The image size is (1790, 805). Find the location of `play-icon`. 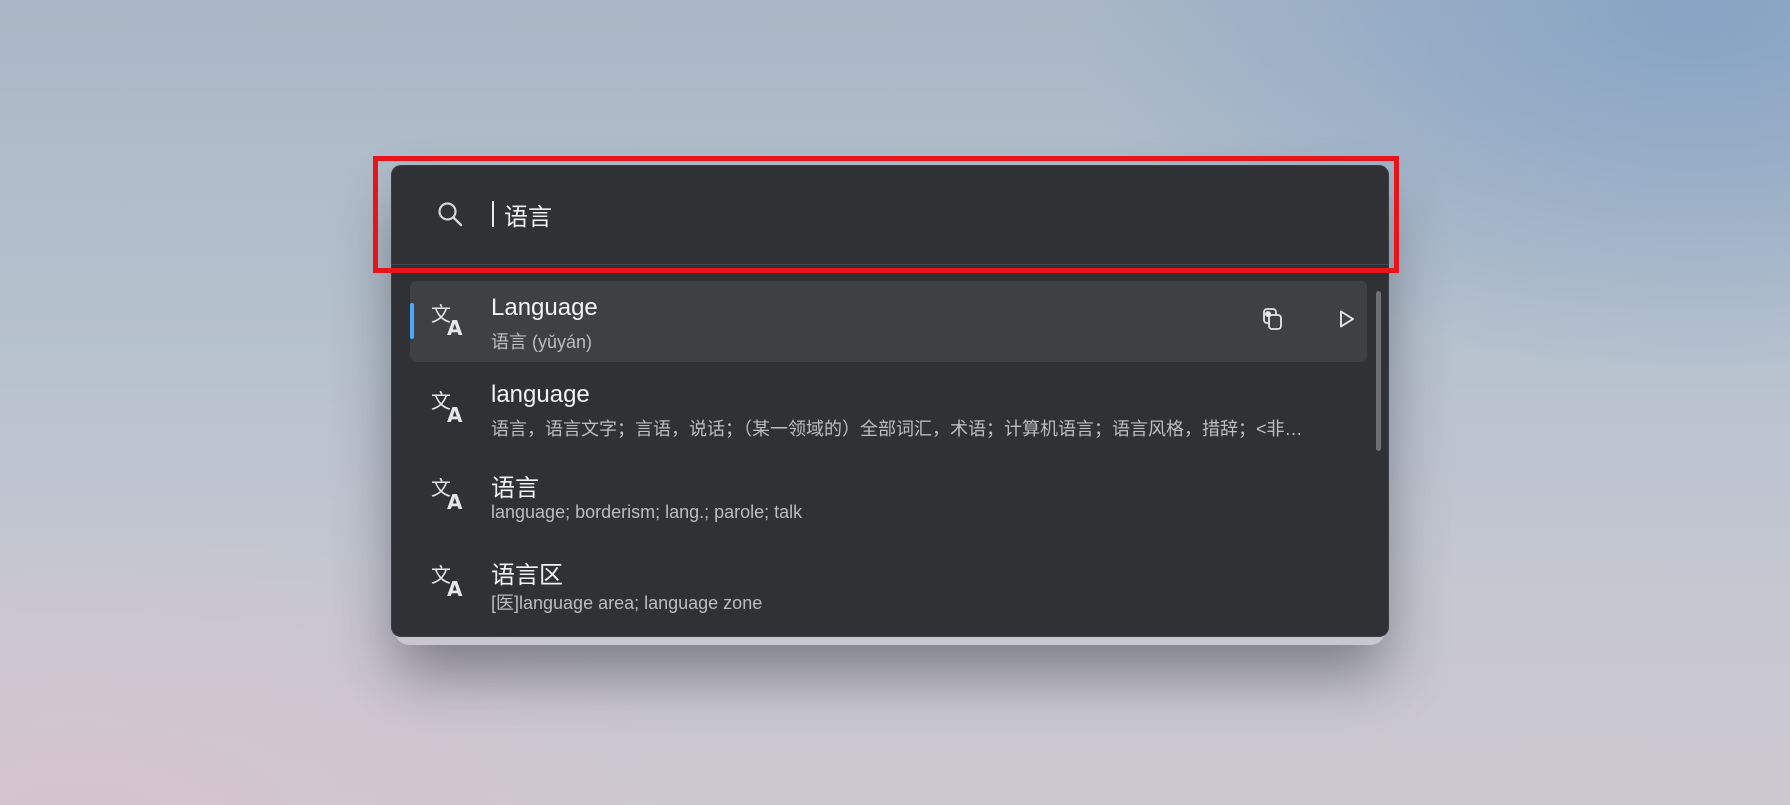

play-icon is located at coordinates (1346, 321).